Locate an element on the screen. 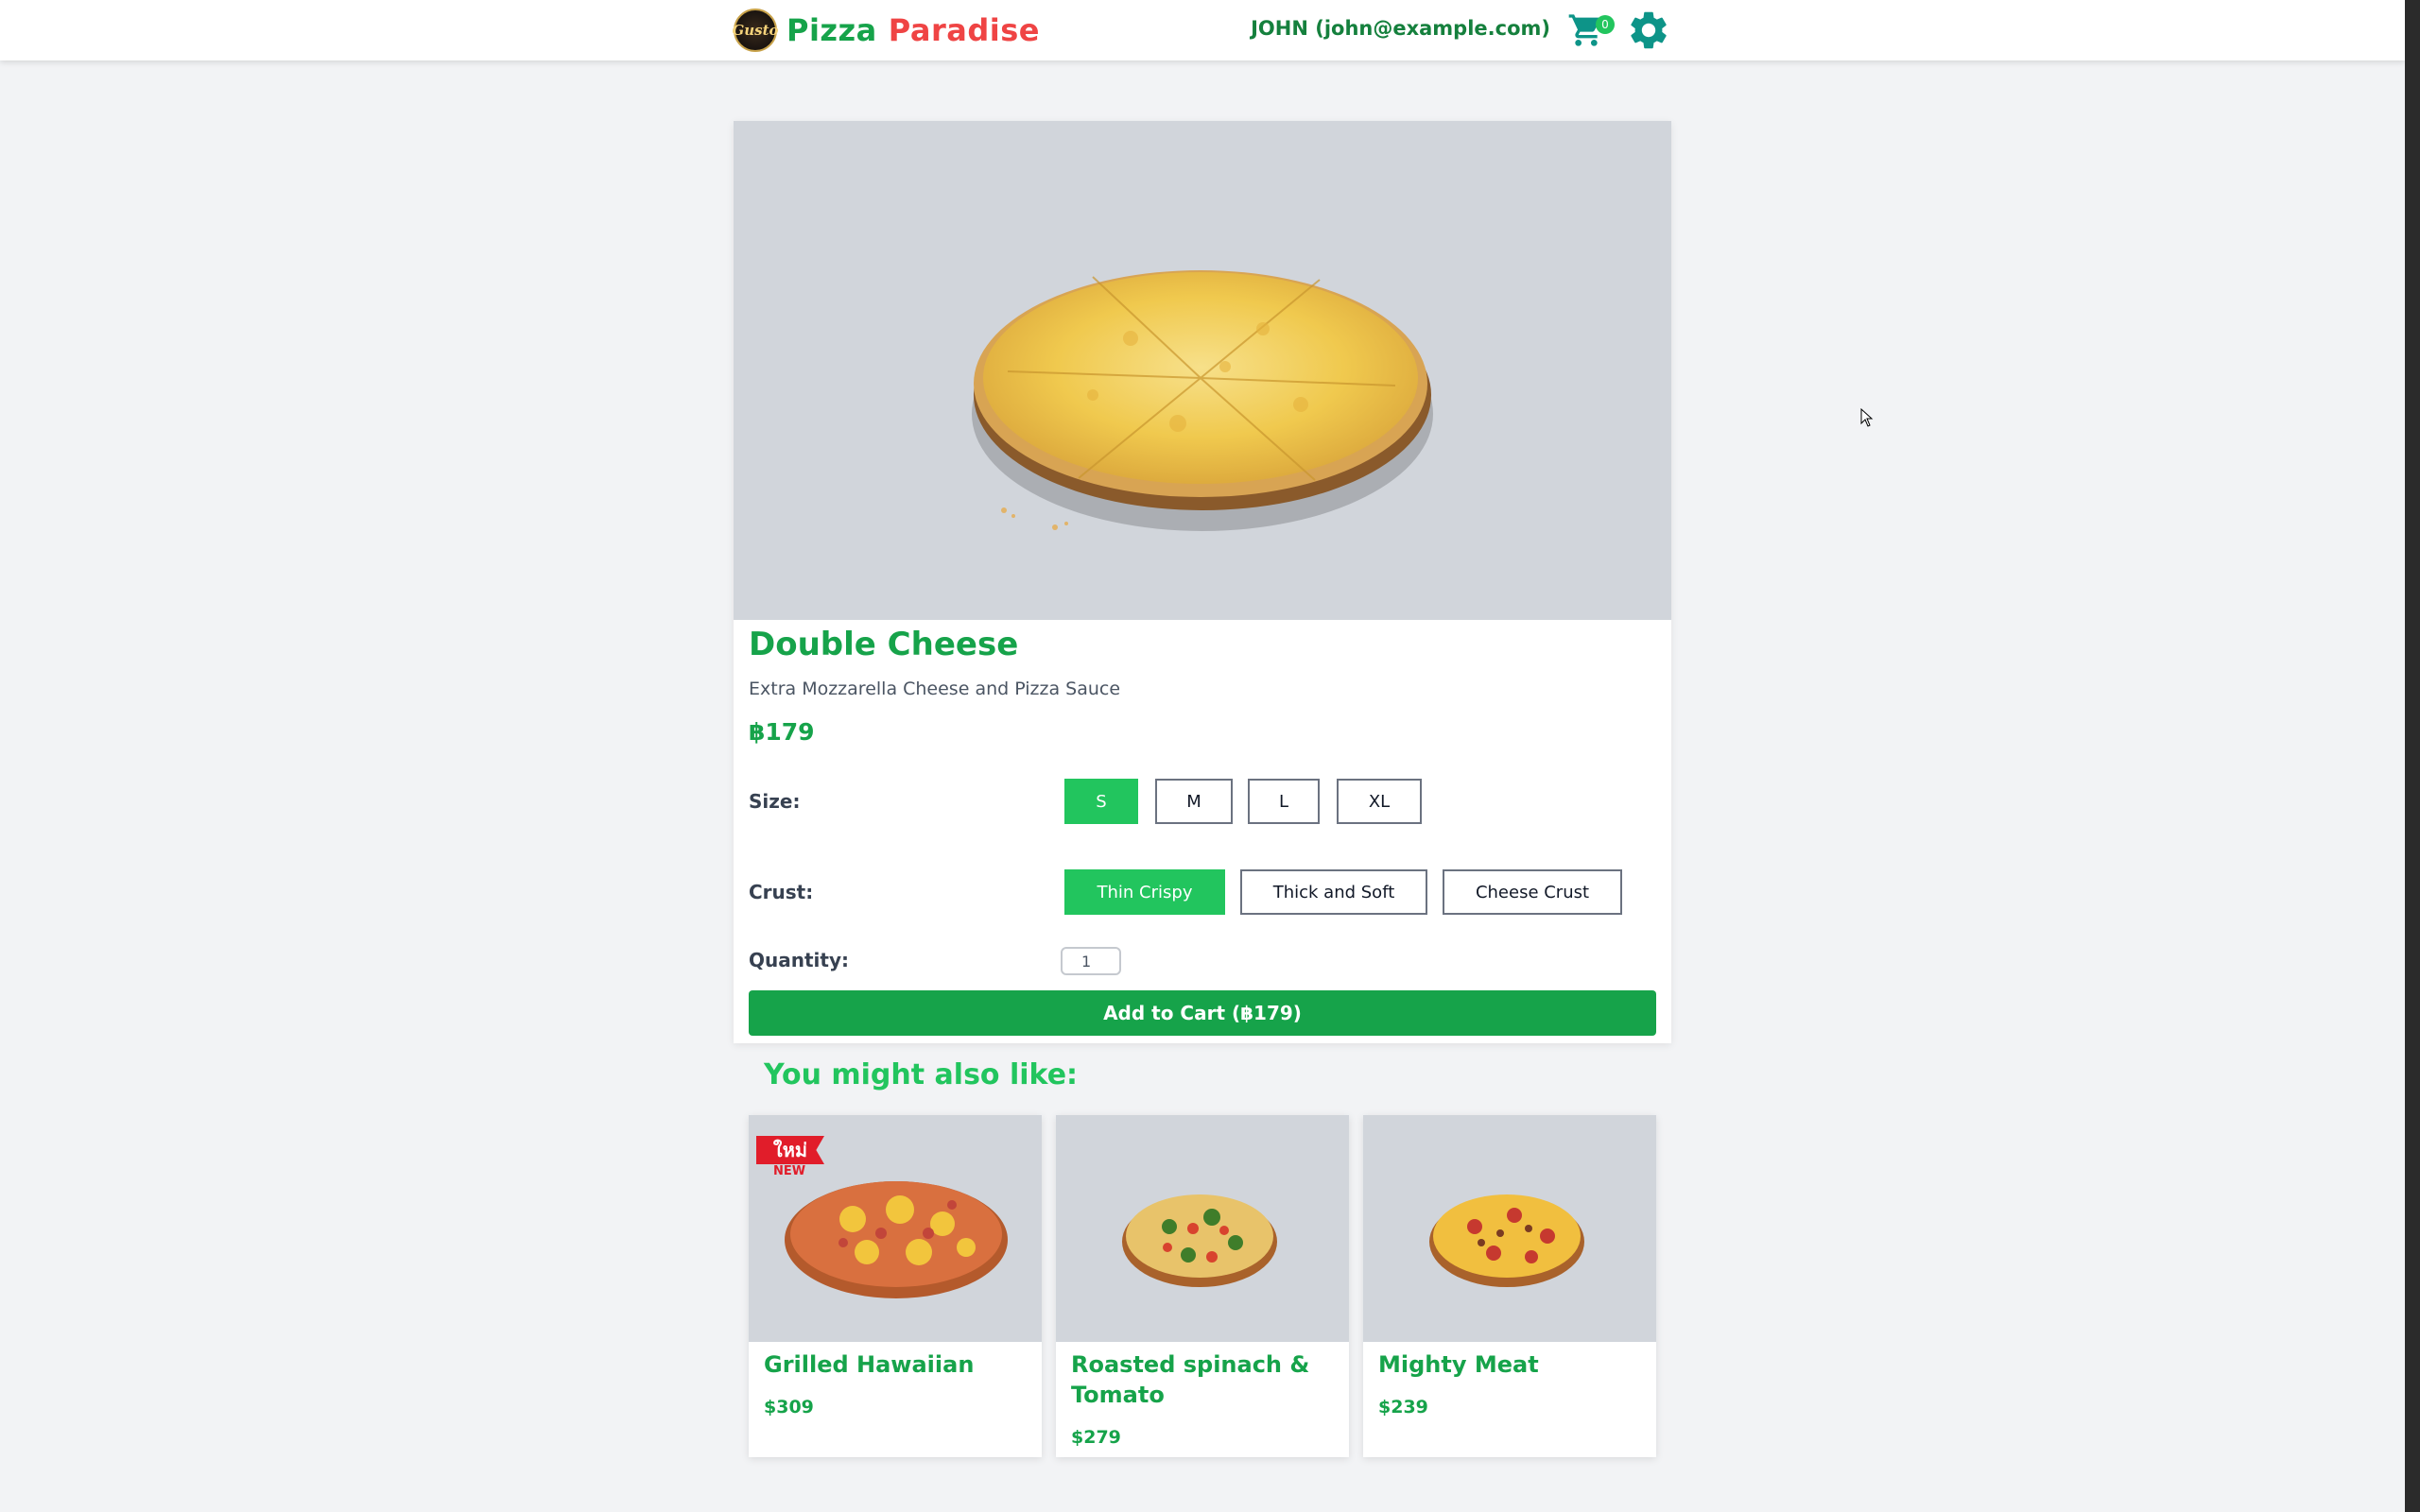 The image size is (2420, 1512). size-option-m: M is located at coordinates (1194, 801).